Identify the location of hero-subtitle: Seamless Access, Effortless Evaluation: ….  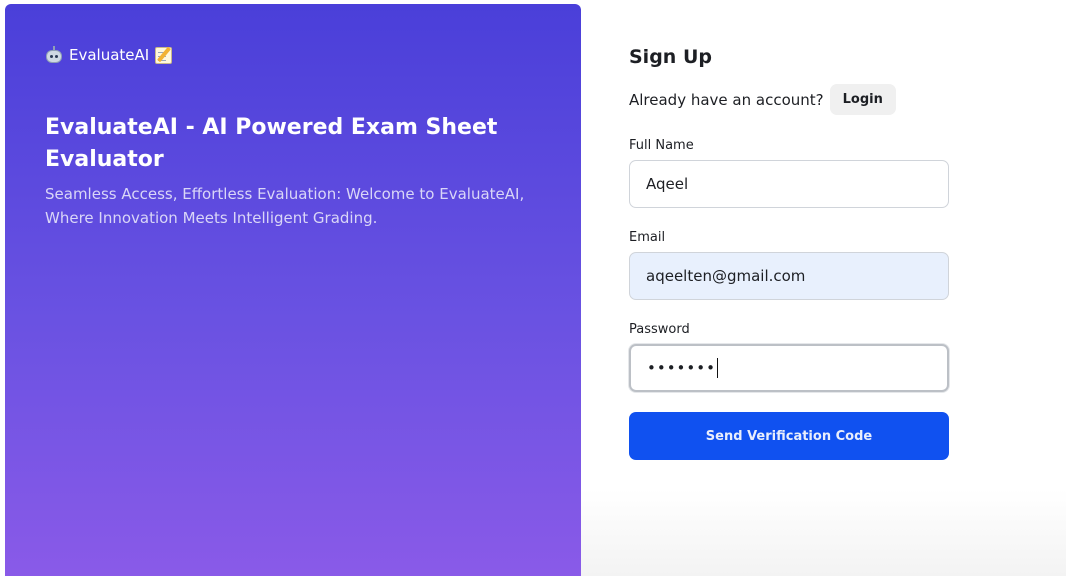
(285, 206).